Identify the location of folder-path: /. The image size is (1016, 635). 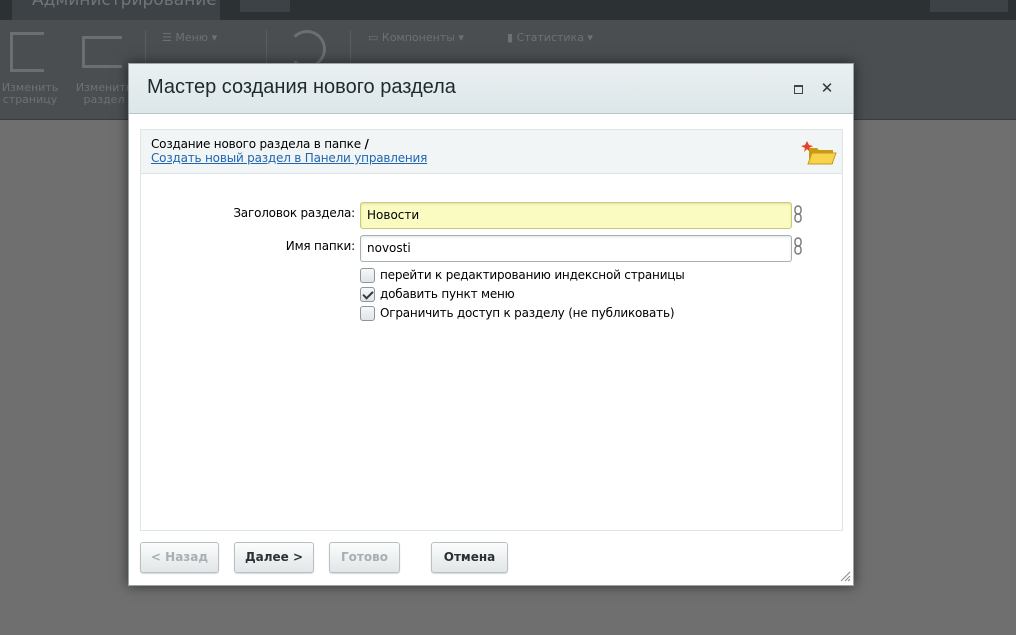
(366, 144).